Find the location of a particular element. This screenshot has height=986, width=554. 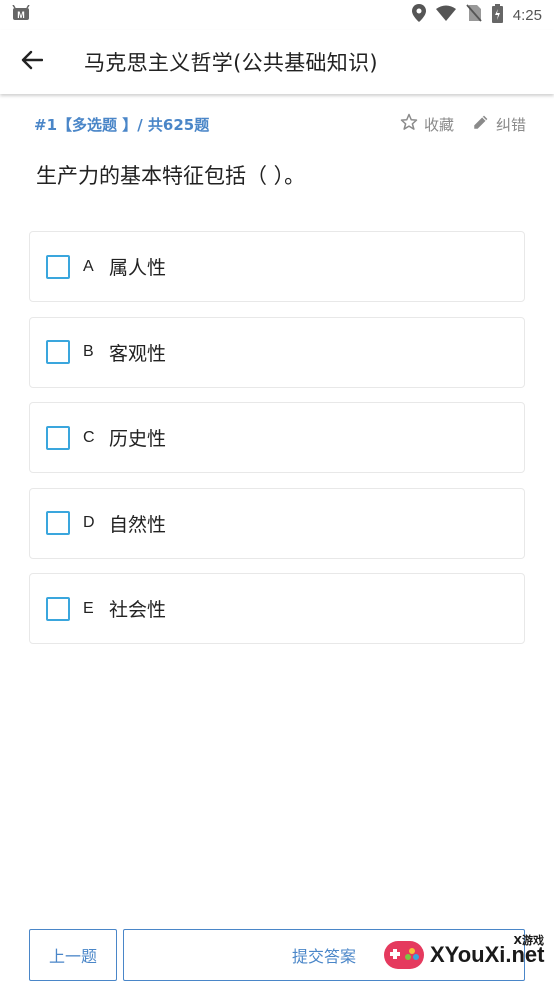

question-number: #1【多选题 】/ 共625题 is located at coordinates (122, 124).